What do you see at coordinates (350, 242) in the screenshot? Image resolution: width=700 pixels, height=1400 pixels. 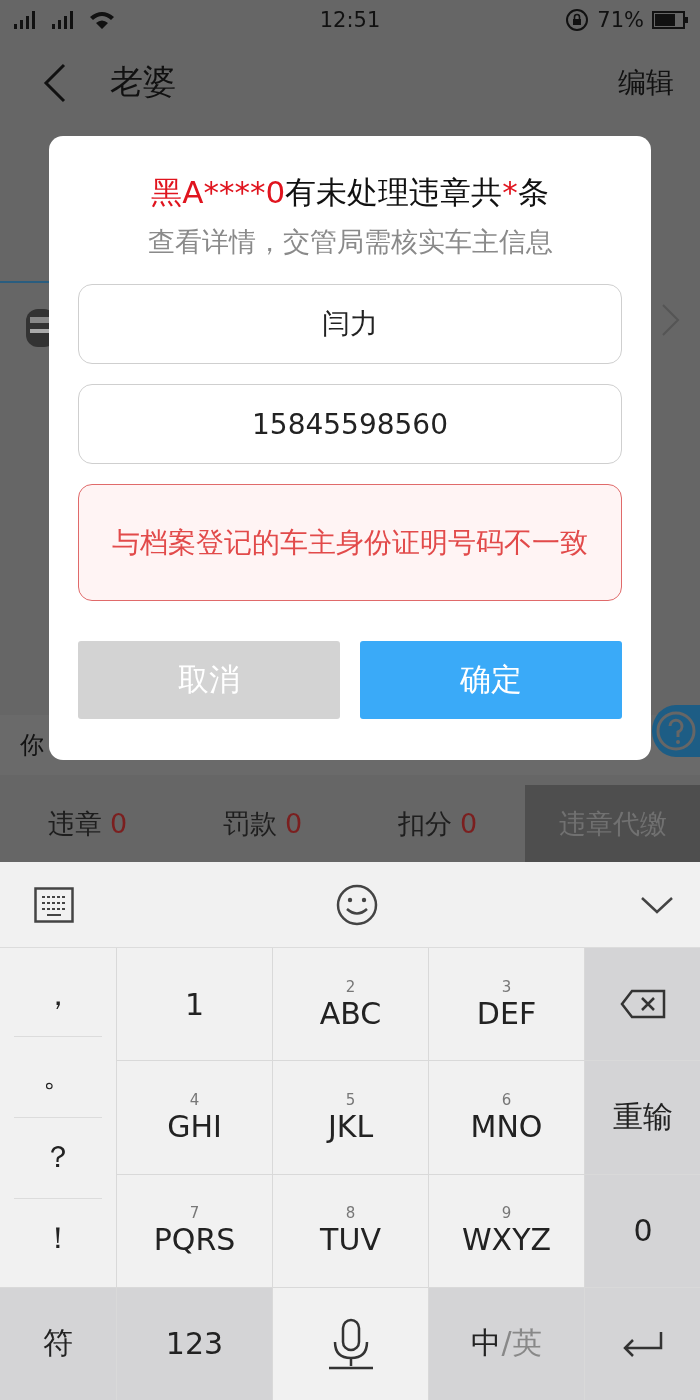 I see `dialog-subtitle: 查看详情，交管局需核实车主信息` at bounding box center [350, 242].